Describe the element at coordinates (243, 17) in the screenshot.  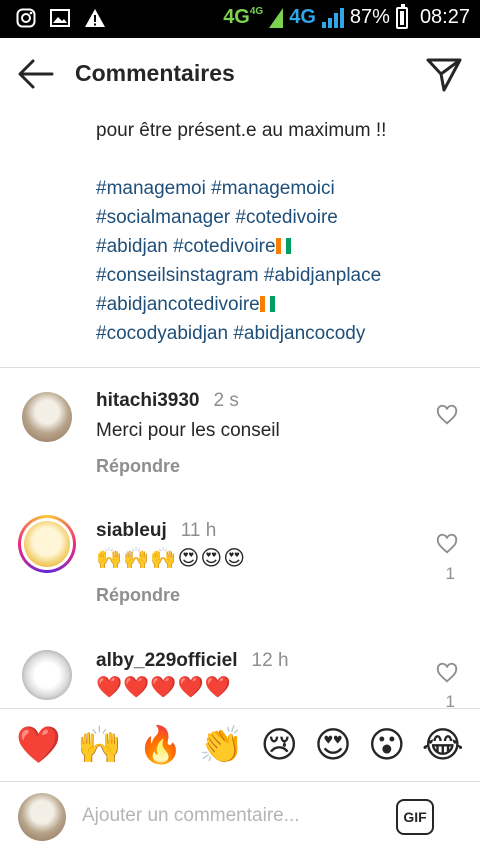
I see `network-indicator-1: 4G4G` at that location.